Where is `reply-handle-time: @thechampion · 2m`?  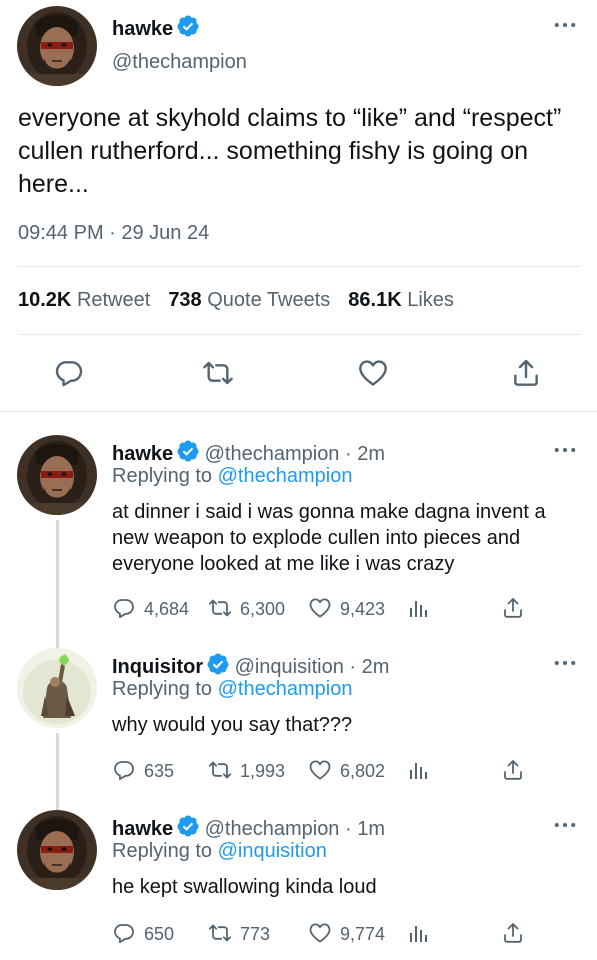 reply-handle-time: @thechampion · 2m is located at coordinates (295, 454).